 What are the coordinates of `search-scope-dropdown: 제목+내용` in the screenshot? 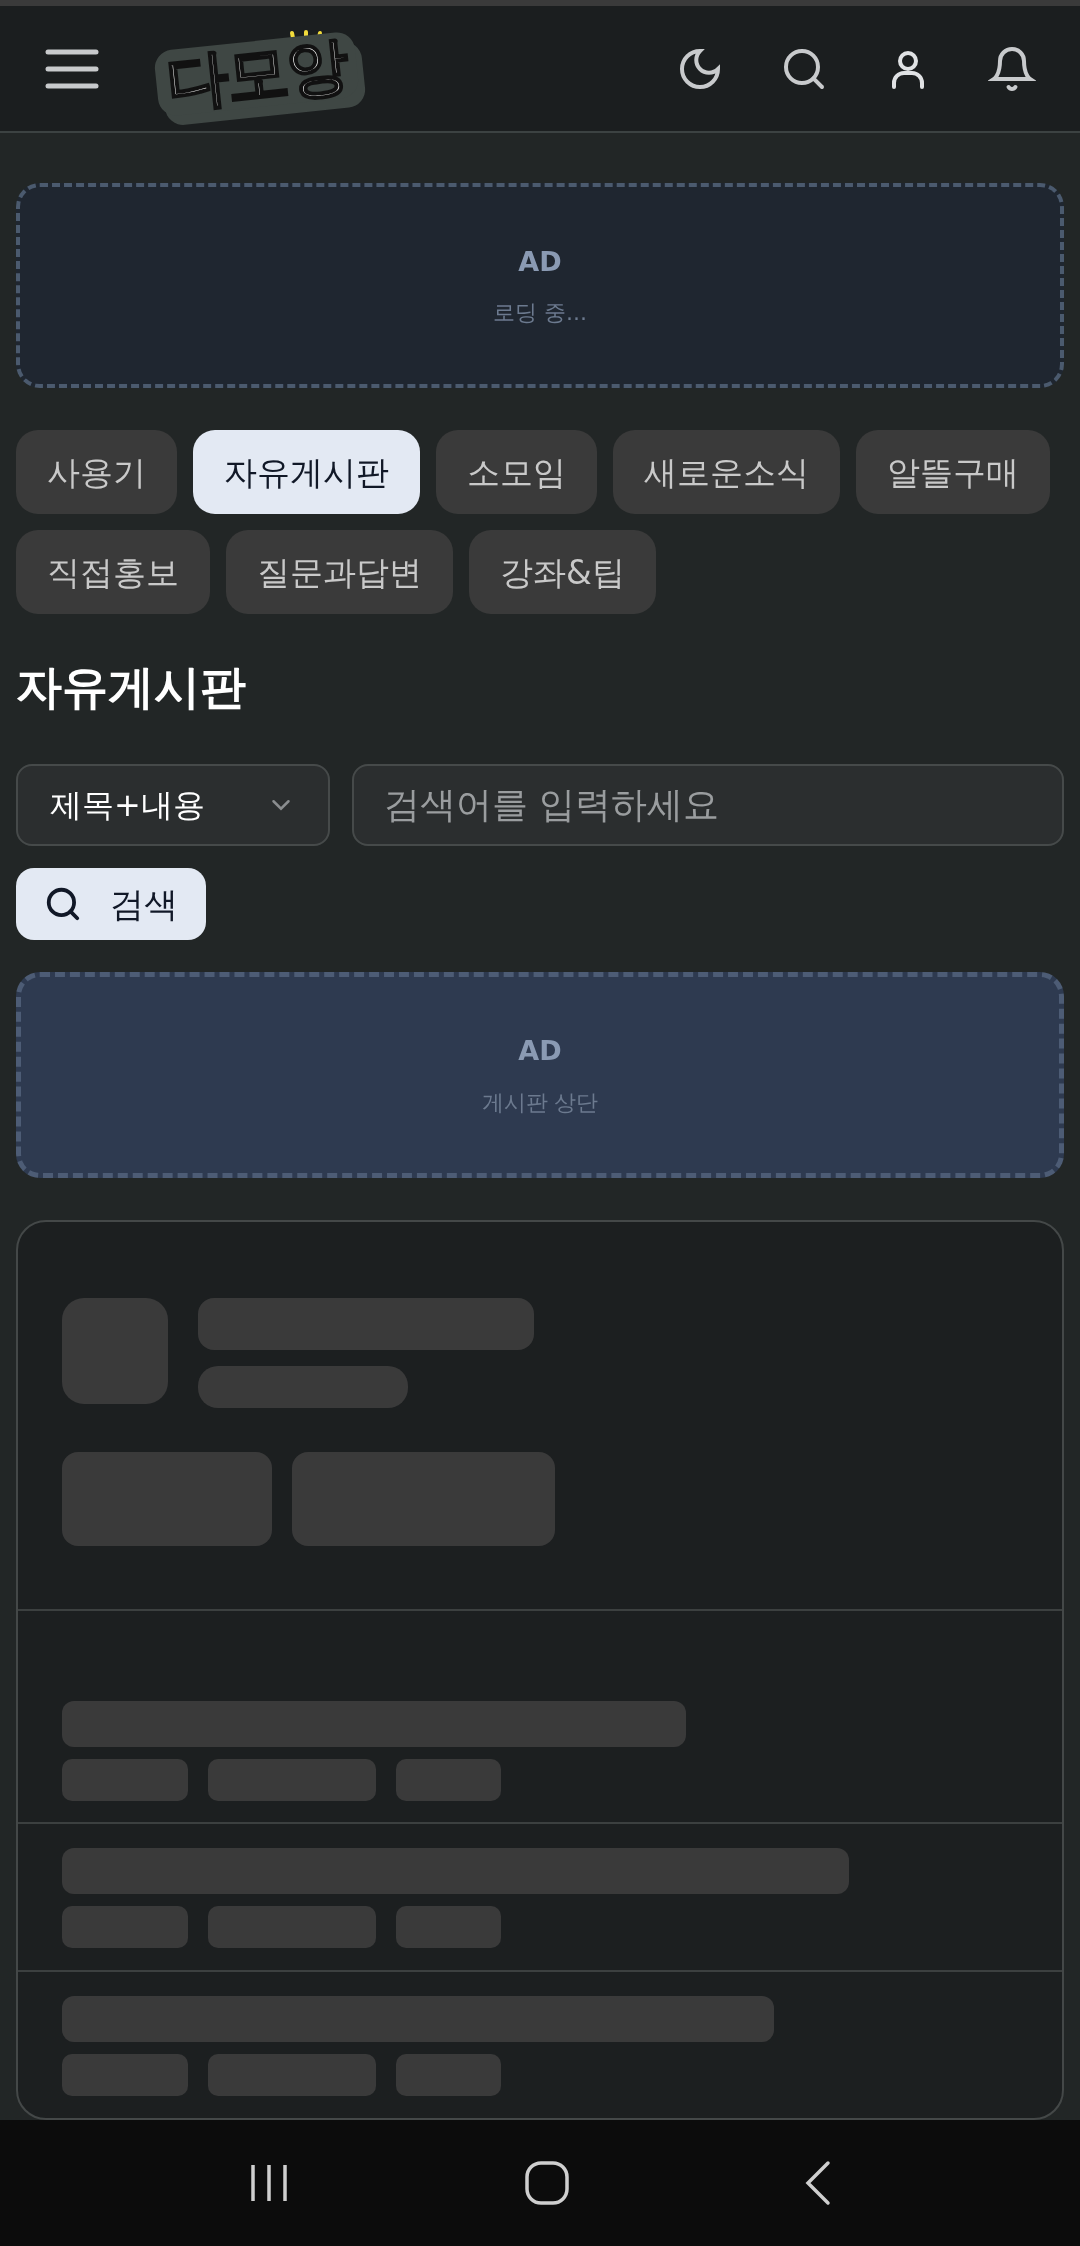 It's located at (173, 805).